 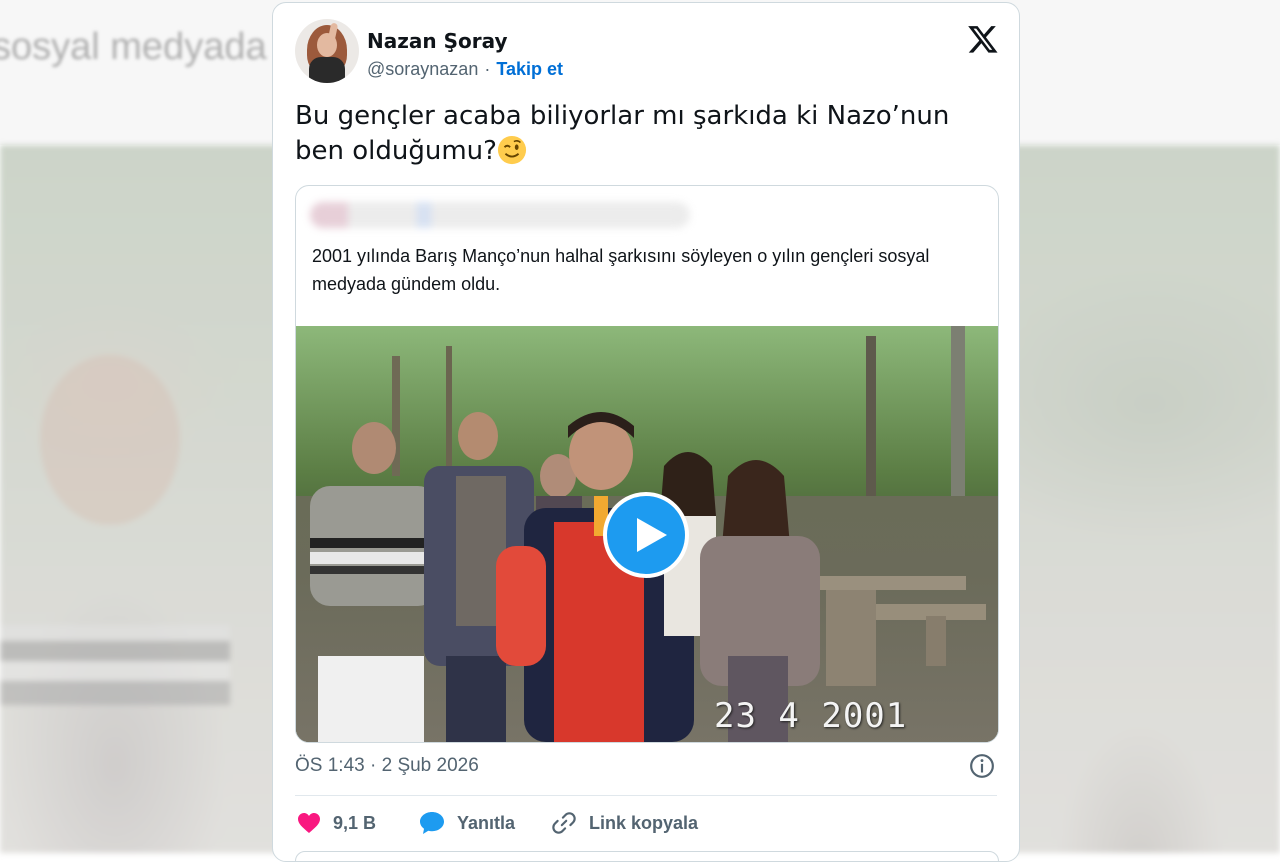 What do you see at coordinates (564, 823) in the screenshot?
I see `link-icon` at bounding box center [564, 823].